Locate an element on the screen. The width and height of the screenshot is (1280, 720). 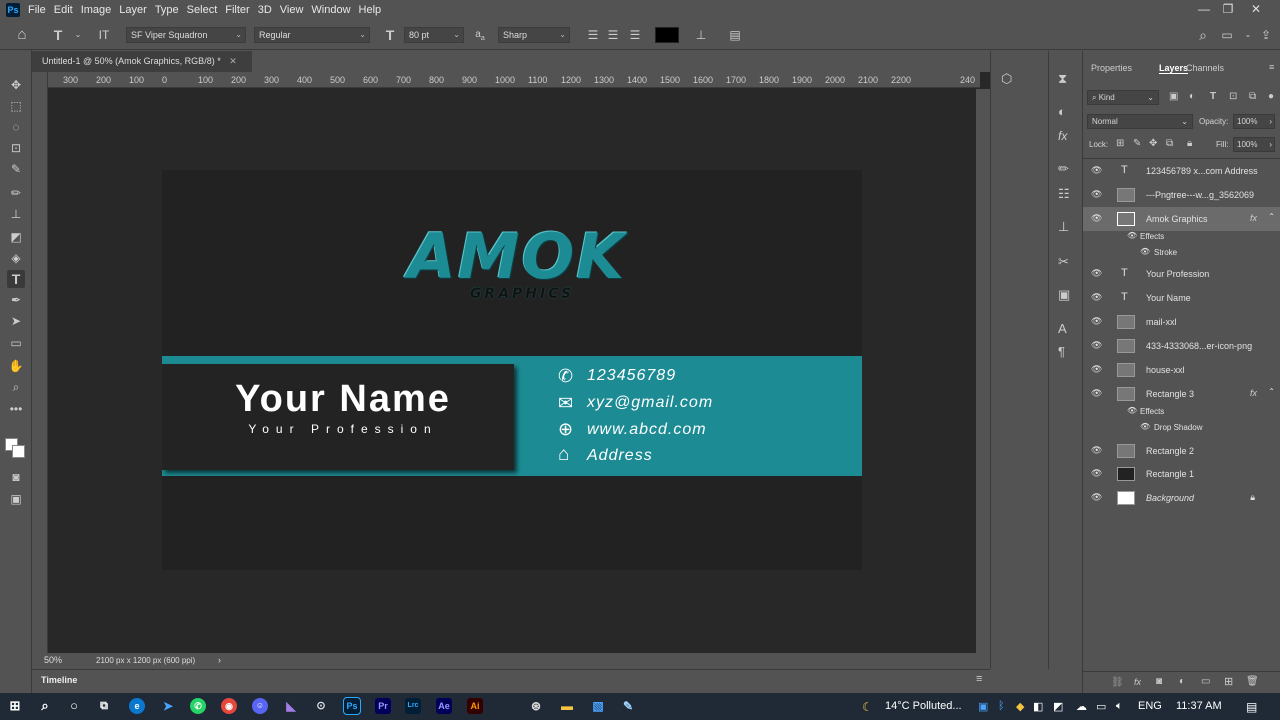
bucket-tool-icon: ◈ is located at coordinates (16, 258).